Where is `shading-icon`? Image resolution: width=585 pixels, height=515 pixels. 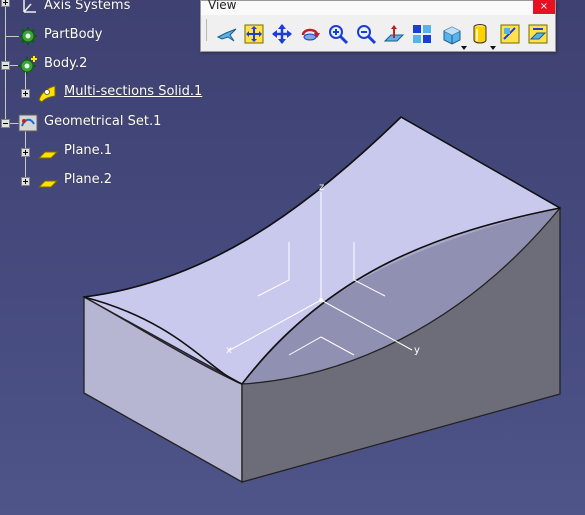 shading-icon is located at coordinates (480, 34).